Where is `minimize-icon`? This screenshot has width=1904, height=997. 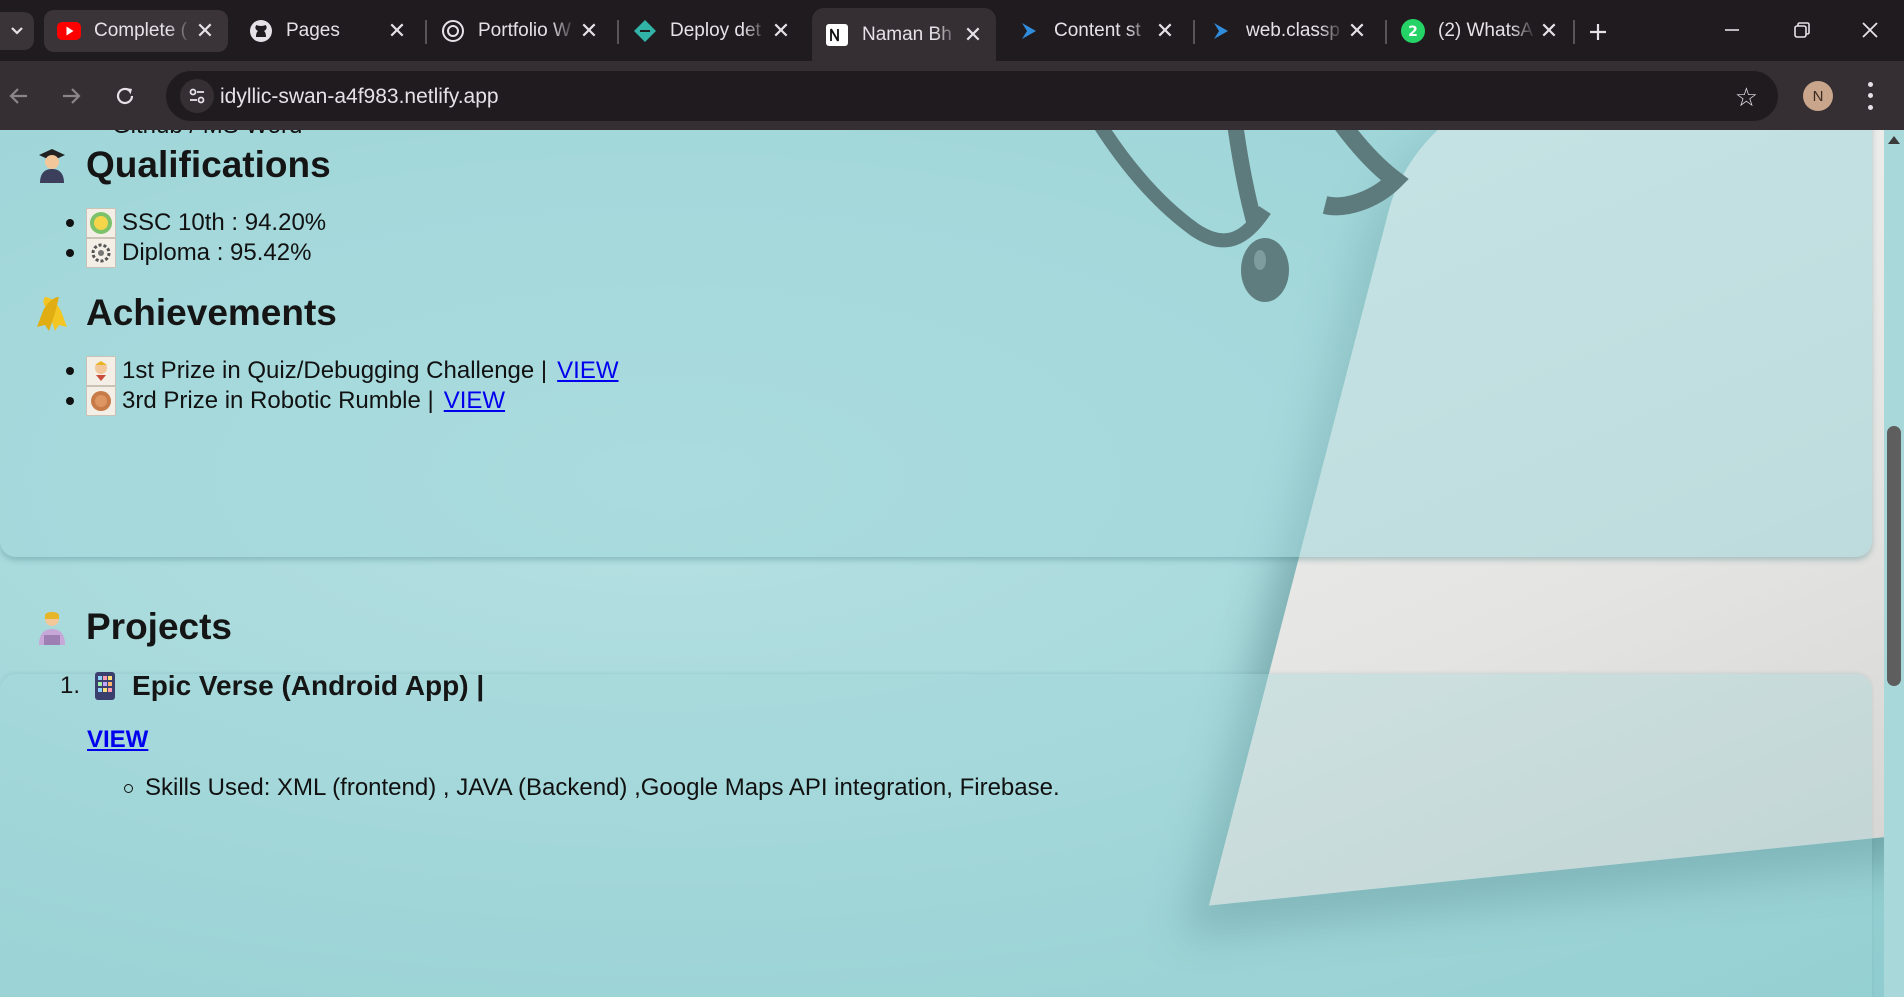
minimize-icon is located at coordinates (1732, 30).